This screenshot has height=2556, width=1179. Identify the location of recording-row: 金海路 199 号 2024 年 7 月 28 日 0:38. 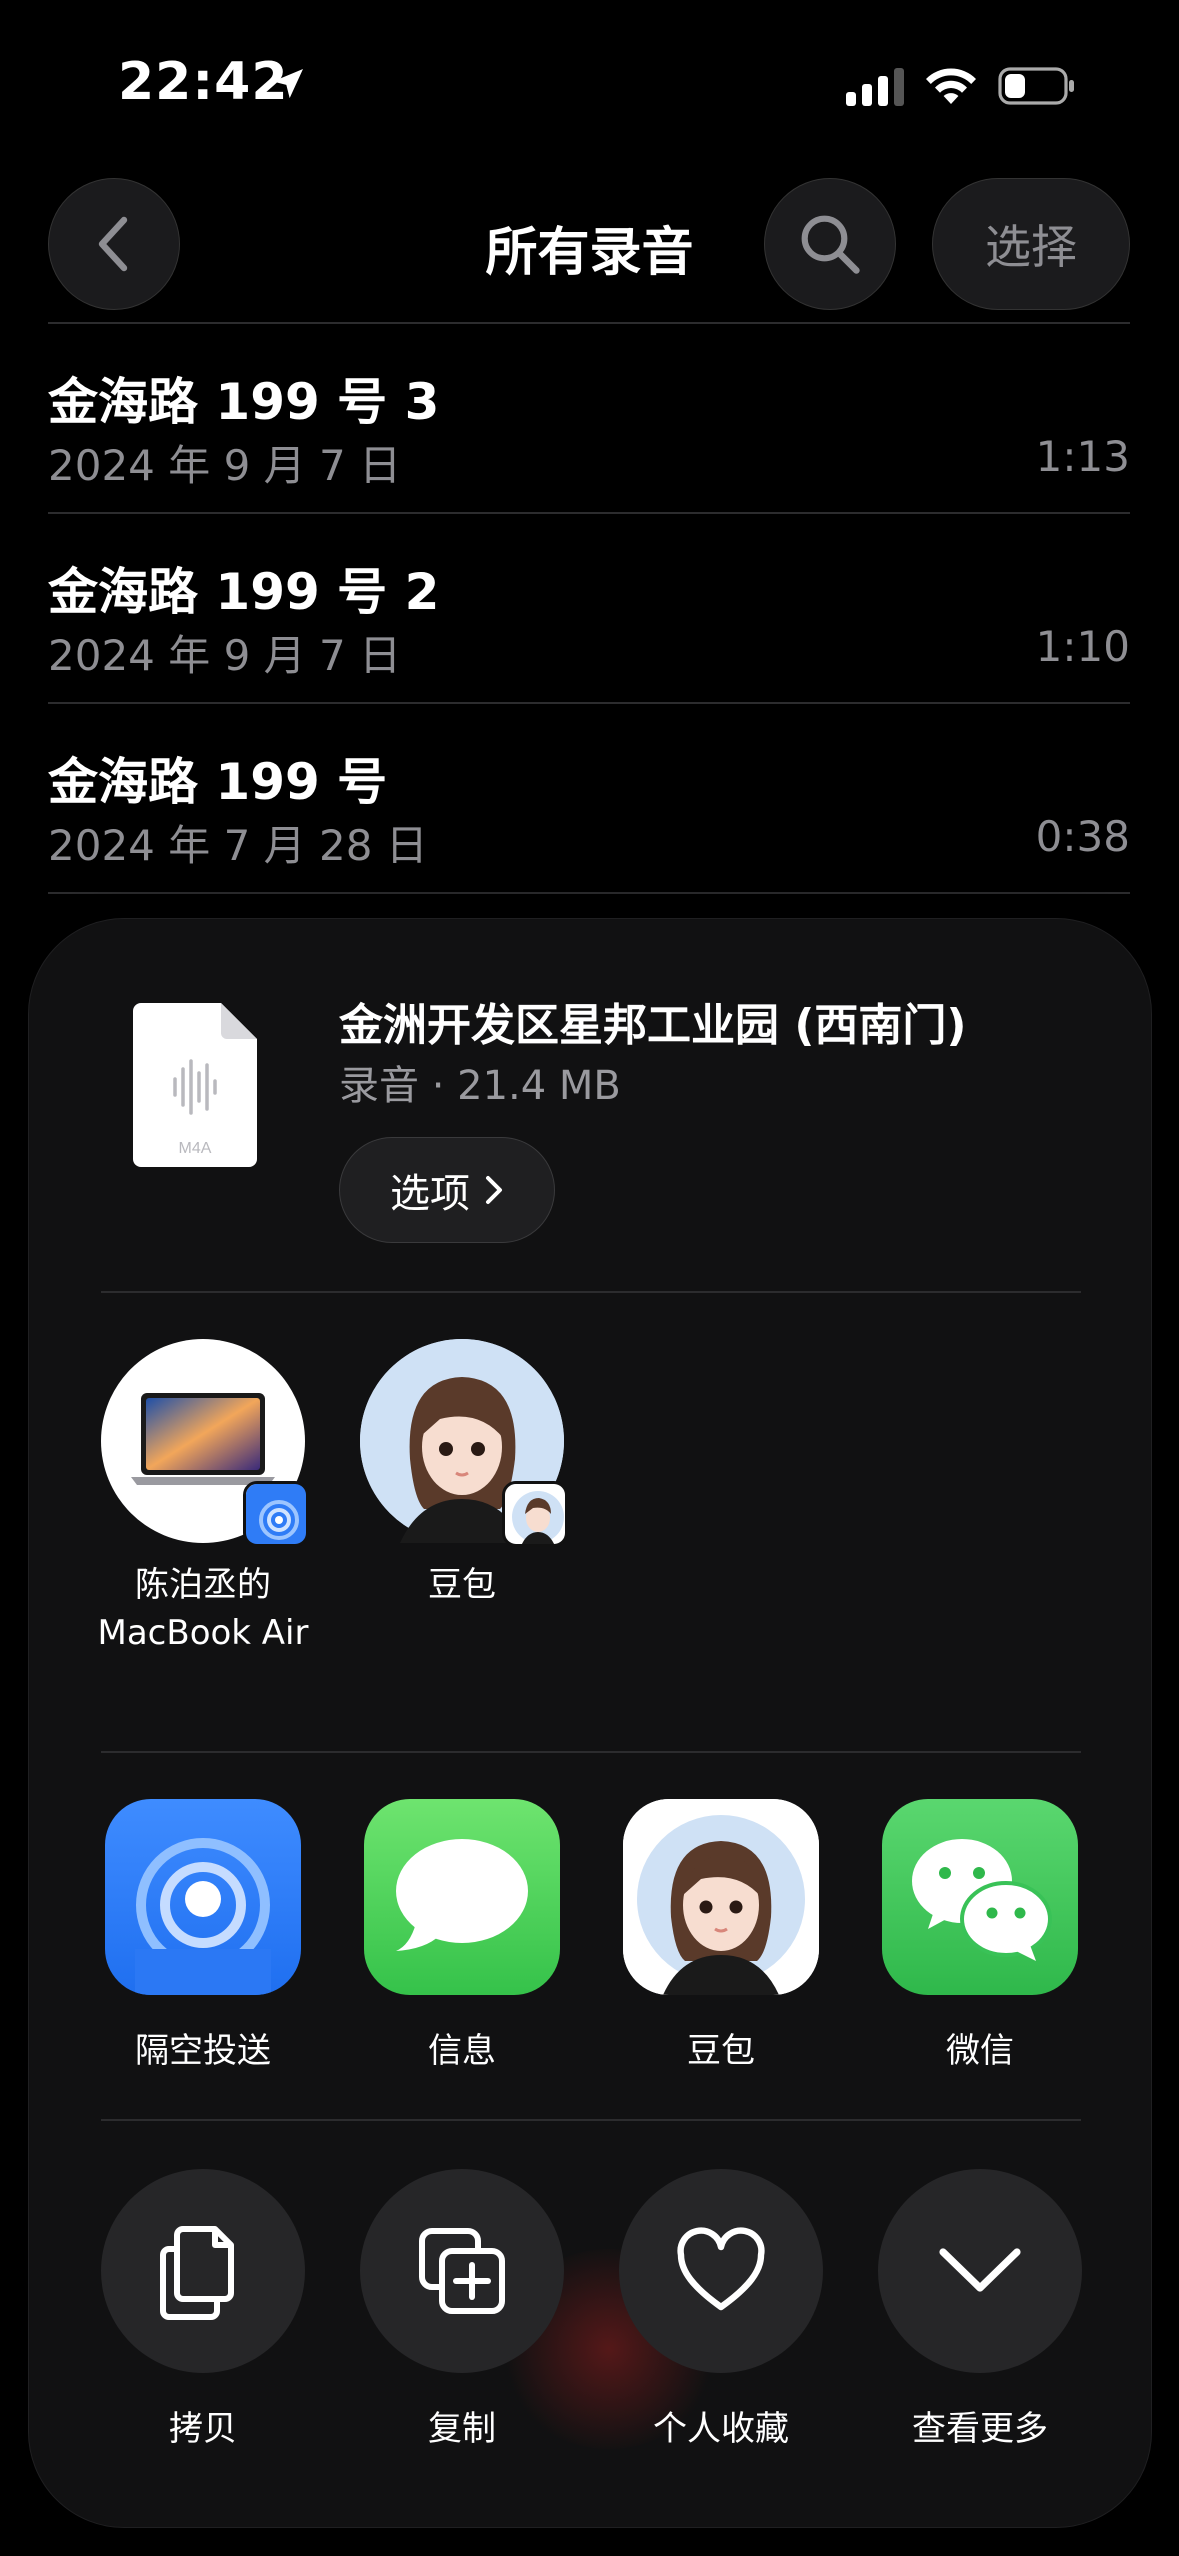
(589, 797).